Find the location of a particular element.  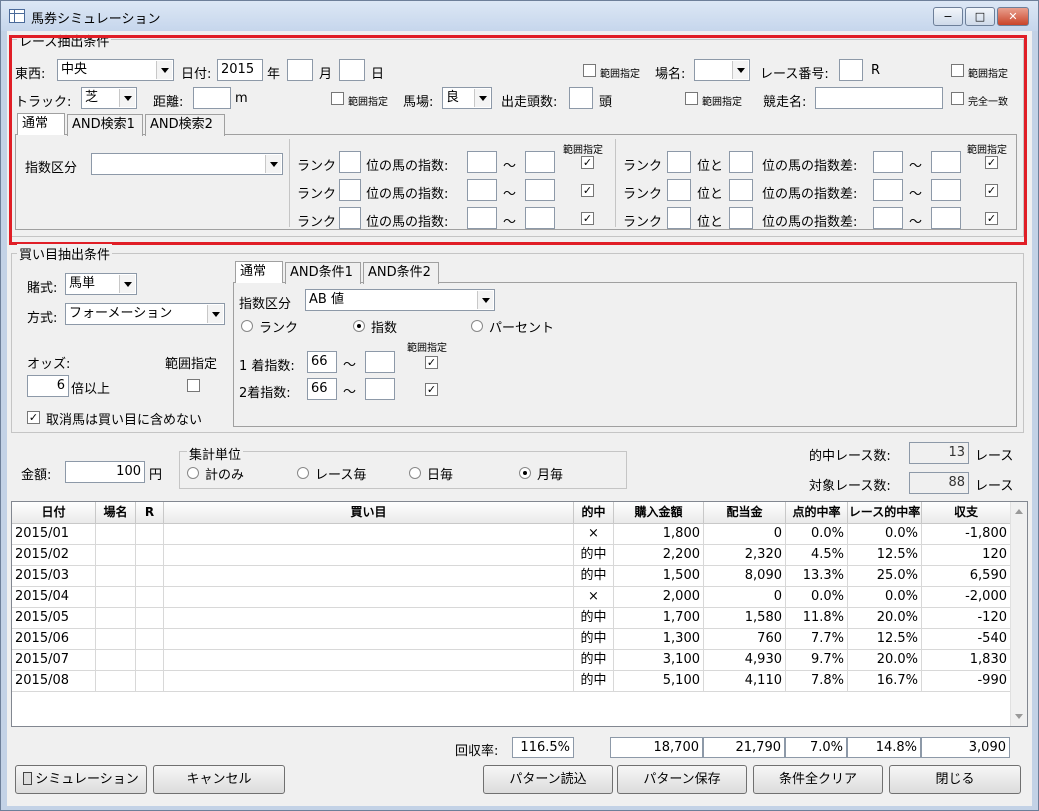

table-cell: 7.8% is located at coordinates (817, 681).